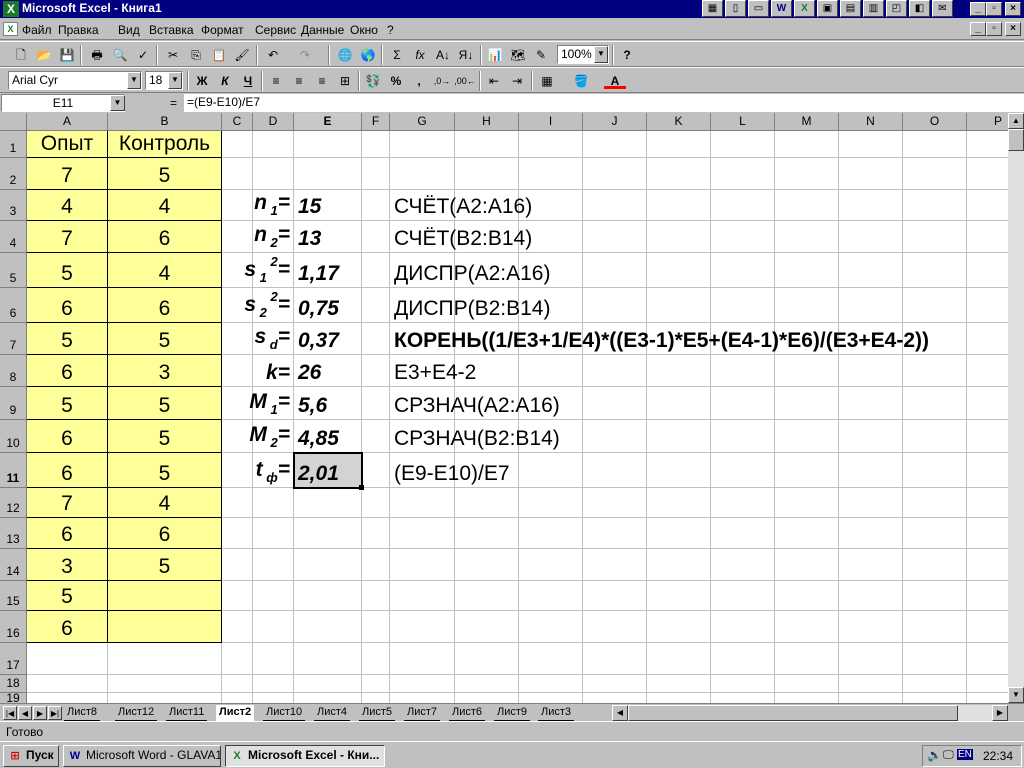 This screenshot has width=1024, height=768. What do you see at coordinates (67, 55) in the screenshot?
I see `save-icon: 💾` at bounding box center [67, 55].